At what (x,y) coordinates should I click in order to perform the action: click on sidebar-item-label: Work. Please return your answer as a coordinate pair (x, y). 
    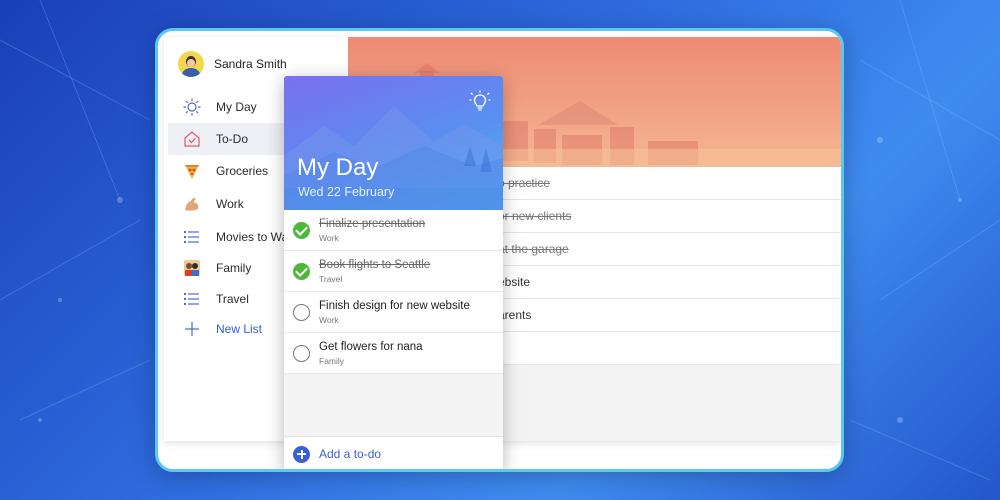
    Looking at the image, I should click on (230, 204).